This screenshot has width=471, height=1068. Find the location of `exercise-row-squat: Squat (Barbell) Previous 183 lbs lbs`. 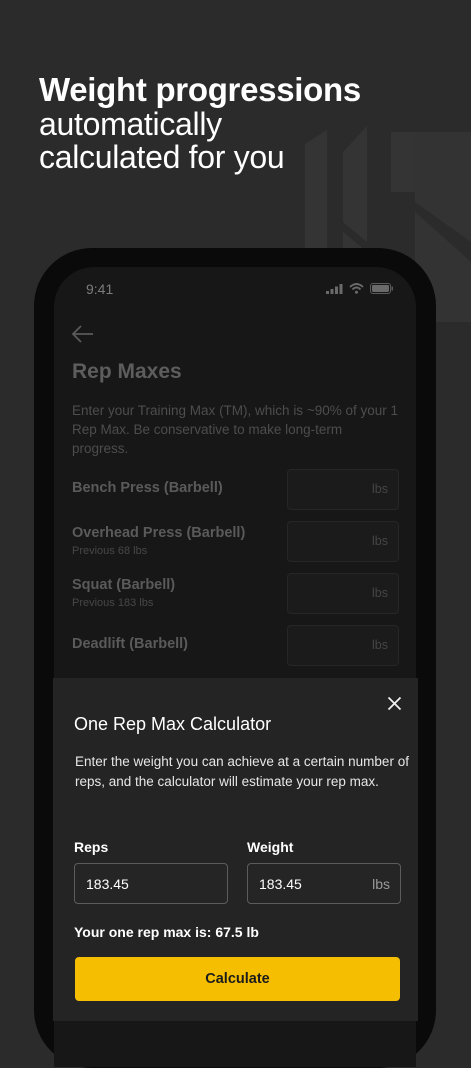

exercise-row-squat: Squat (Barbell) Previous 183 lbs lbs is located at coordinates (235, 593).